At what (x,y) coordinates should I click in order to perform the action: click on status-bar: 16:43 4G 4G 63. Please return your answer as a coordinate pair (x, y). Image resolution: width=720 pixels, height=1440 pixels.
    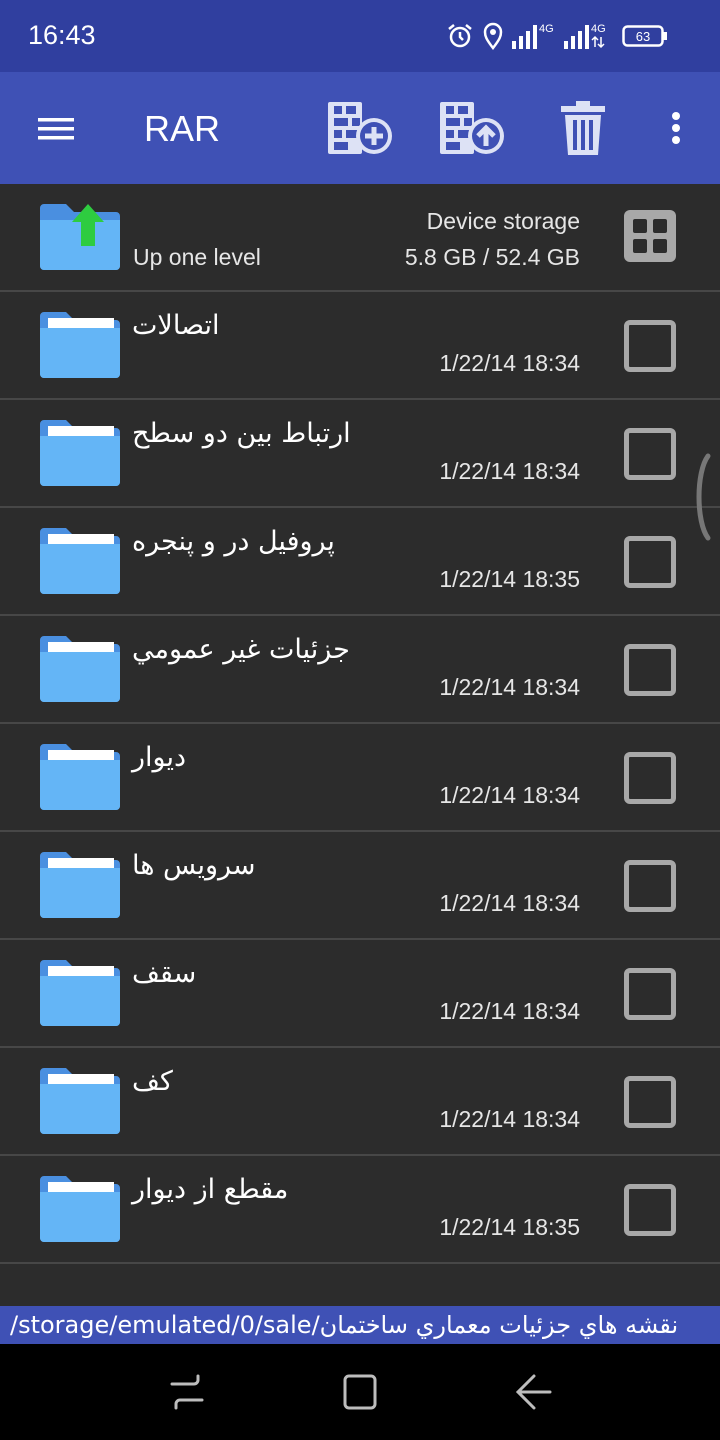
    Looking at the image, I should click on (360, 36).